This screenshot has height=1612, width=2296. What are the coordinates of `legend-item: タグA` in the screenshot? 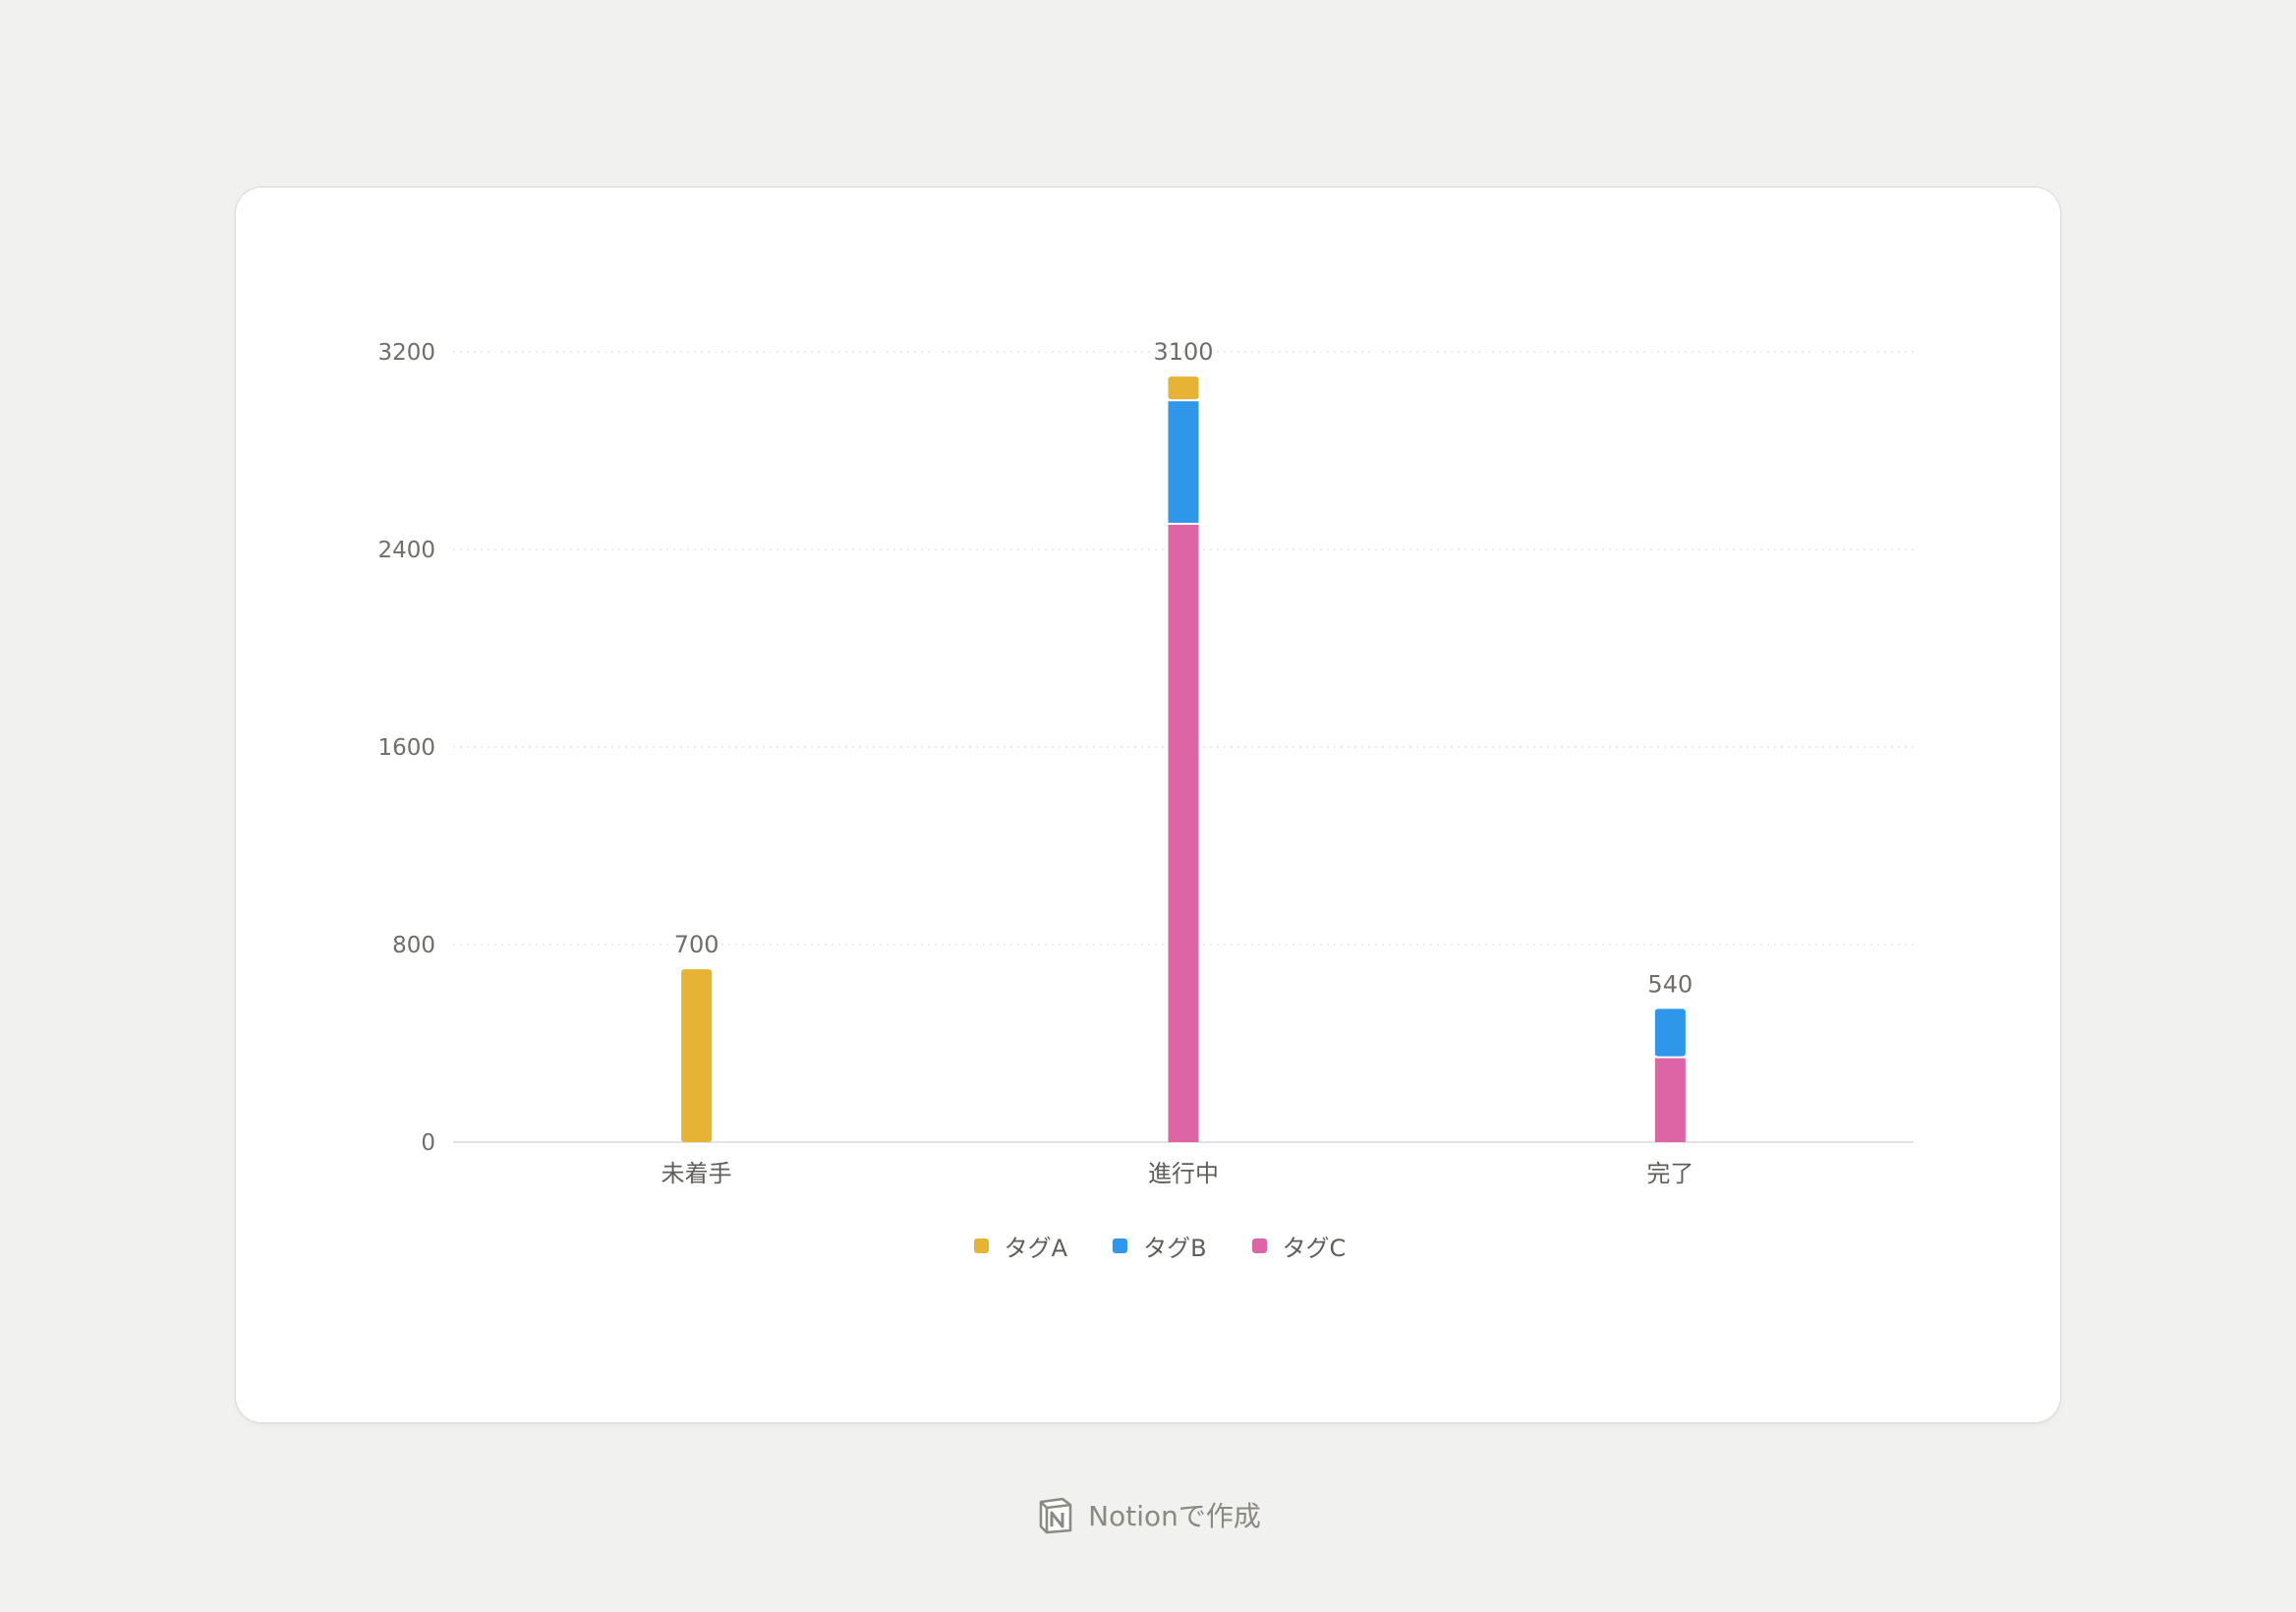 It's located at (1021, 1246).